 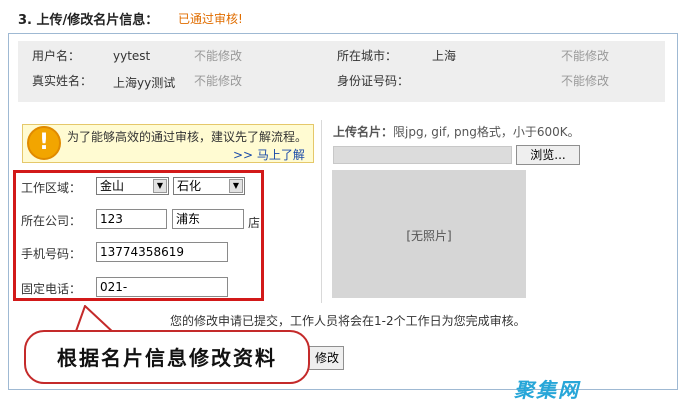 I want to click on username-note: 不能修改, so click(x=218, y=56).